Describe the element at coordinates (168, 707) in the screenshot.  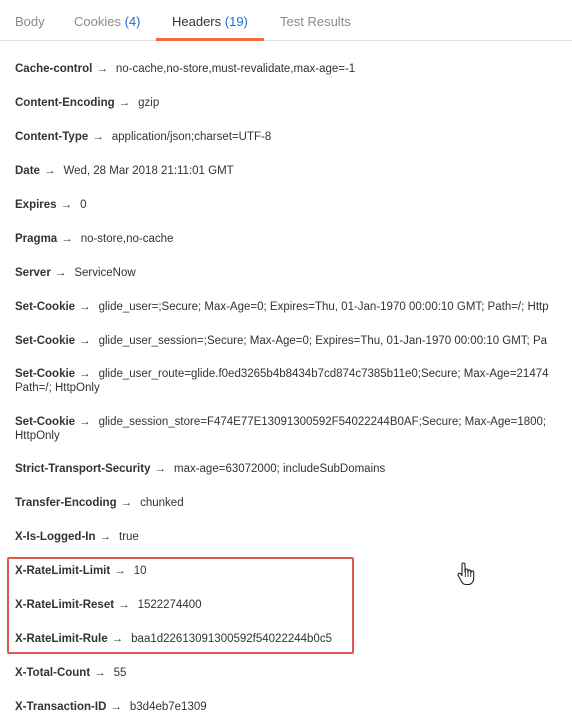
I see `header-value: b3d4eb7e1309` at that location.